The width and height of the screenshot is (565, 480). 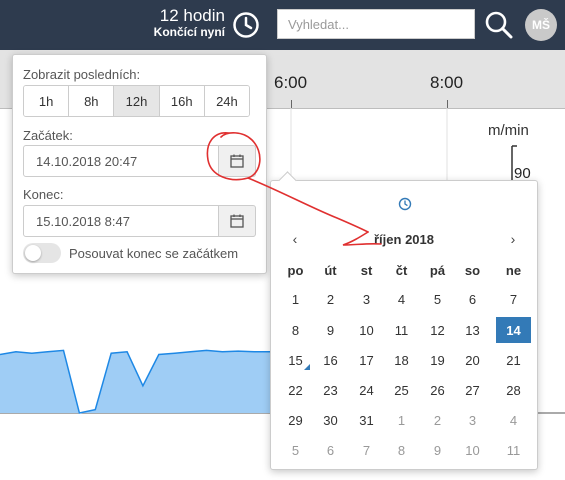 What do you see at coordinates (182, 101) in the screenshot?
I see `range-button-16h: 16h` at bounding box center [182, 101].